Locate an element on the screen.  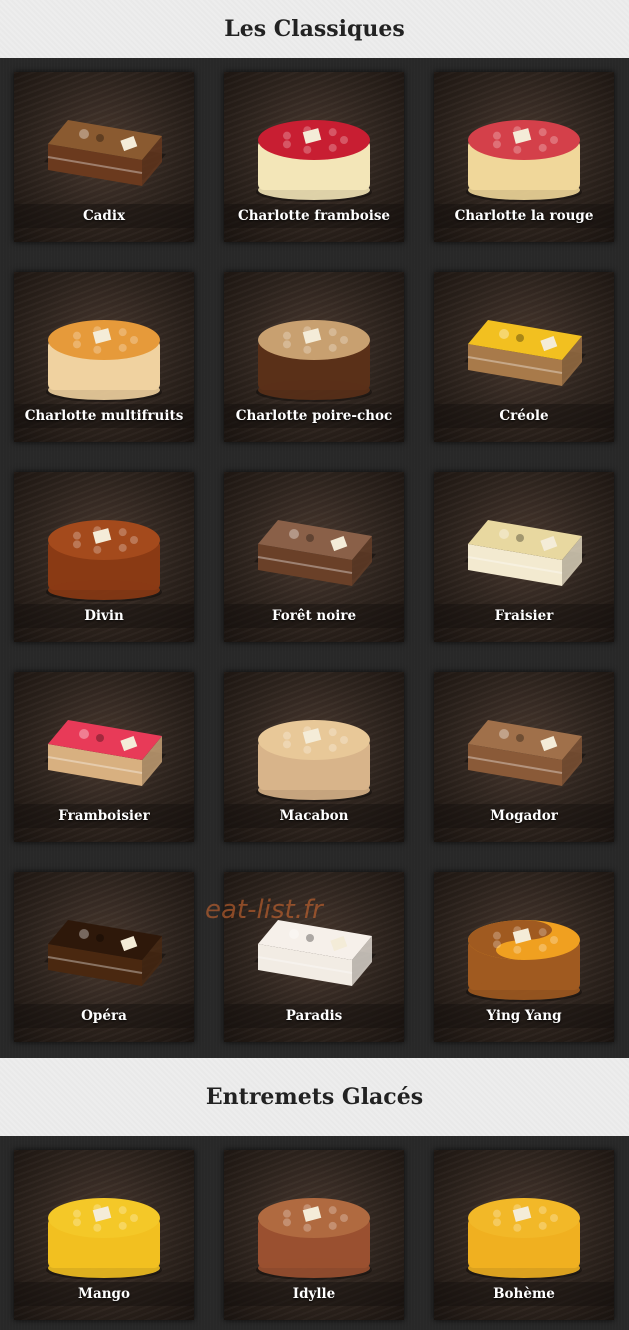
gallery-tile: Charlotte poire-choc is located at coordinates (314, 357).